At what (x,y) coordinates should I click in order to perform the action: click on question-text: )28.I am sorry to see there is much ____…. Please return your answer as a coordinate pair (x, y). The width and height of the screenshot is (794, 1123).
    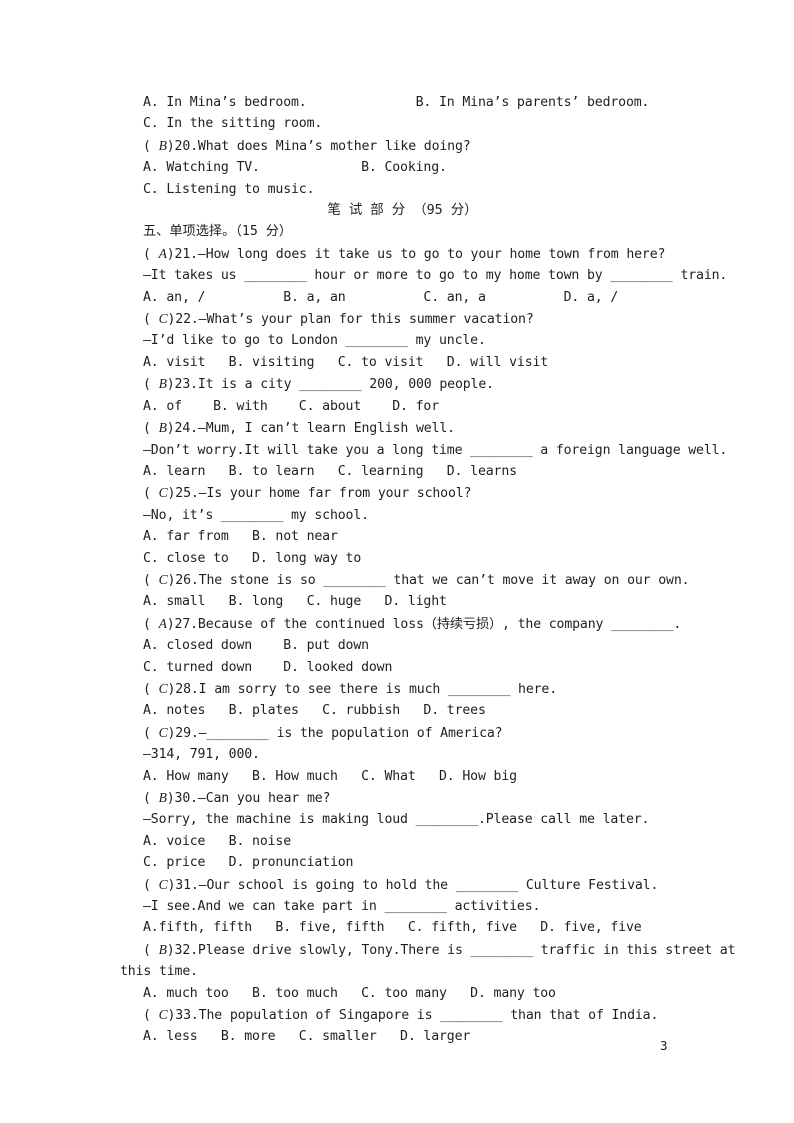
    Looking at the image, I should click on (362, 689).